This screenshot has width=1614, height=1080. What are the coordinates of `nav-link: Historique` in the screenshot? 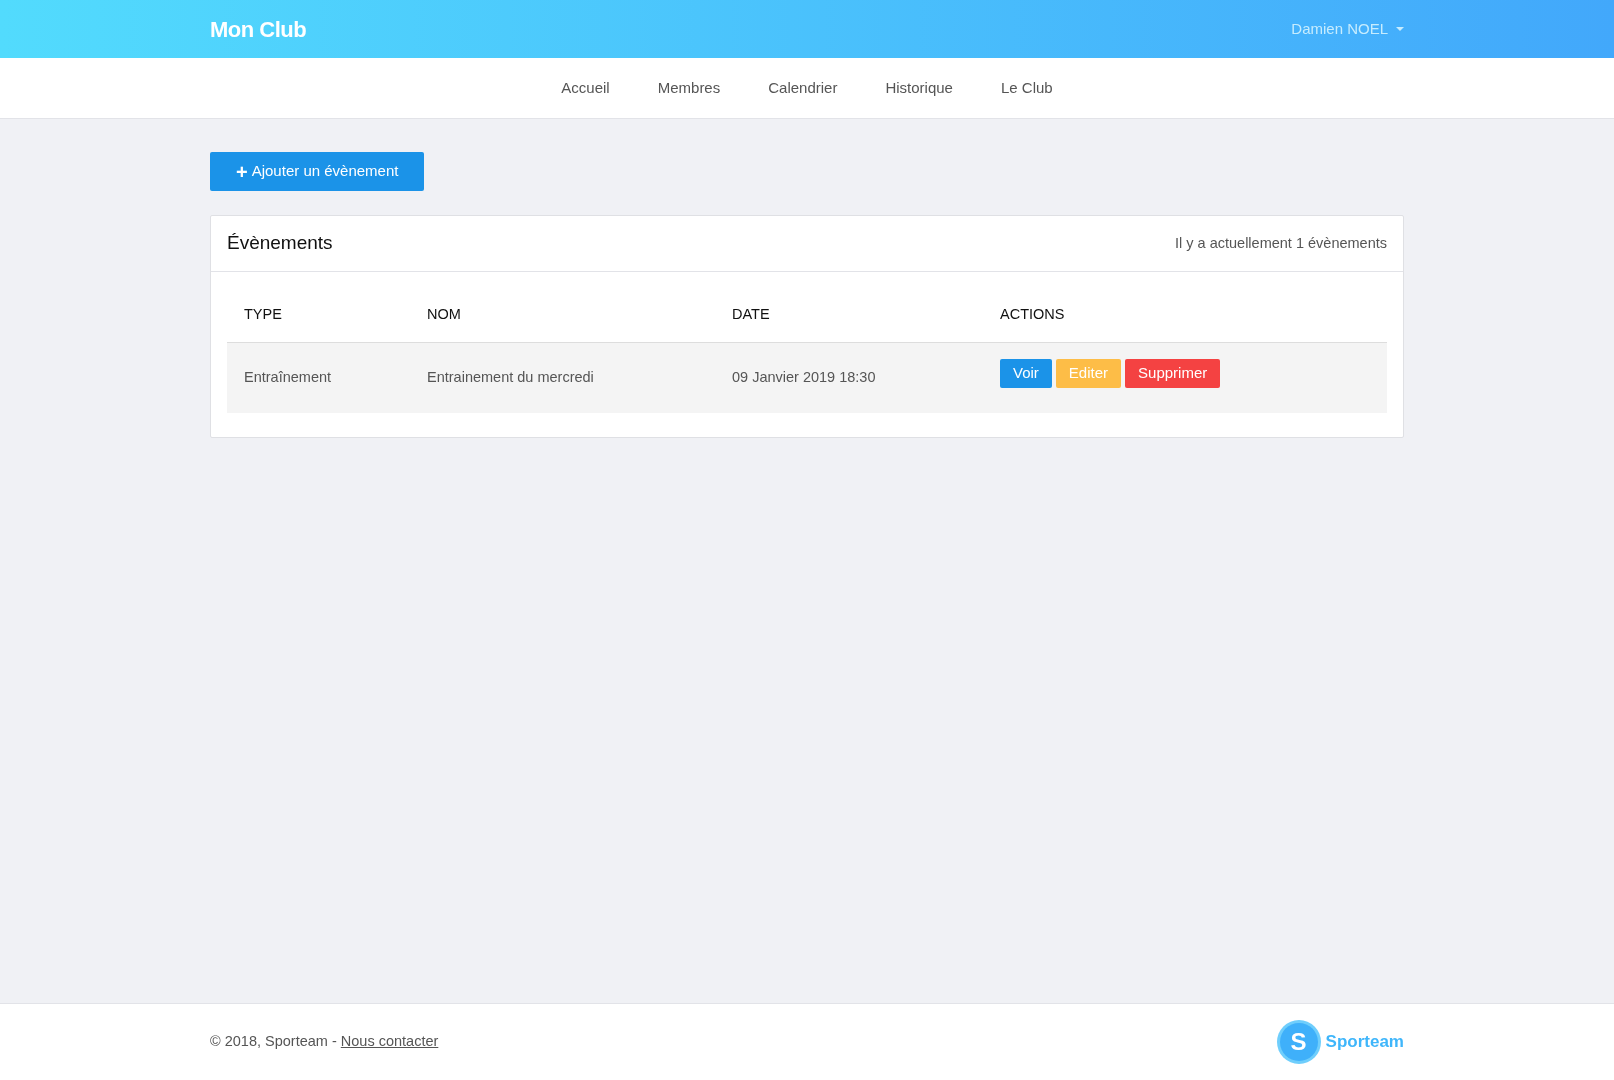 It's located at (919, 88).